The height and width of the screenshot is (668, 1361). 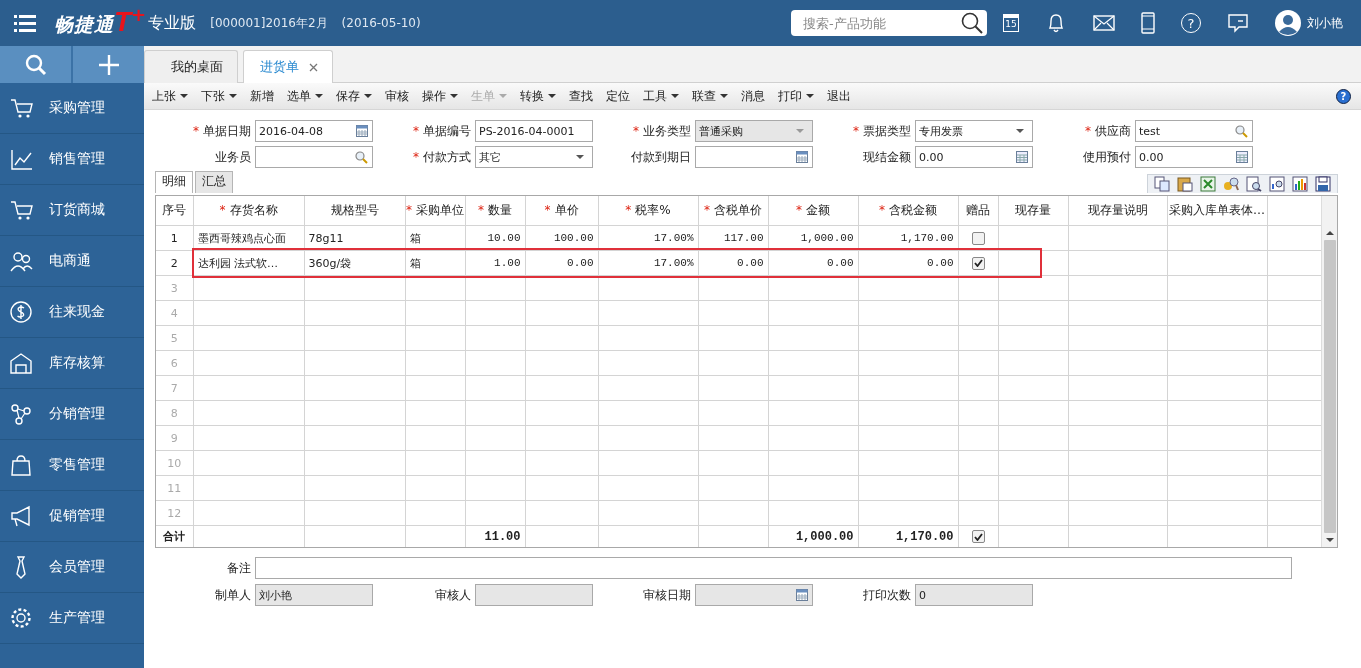 What do you see at coordinates (1329, 540) in the screenshot?
I see `scroll-down-icon` at bounding box center [1329, 540].